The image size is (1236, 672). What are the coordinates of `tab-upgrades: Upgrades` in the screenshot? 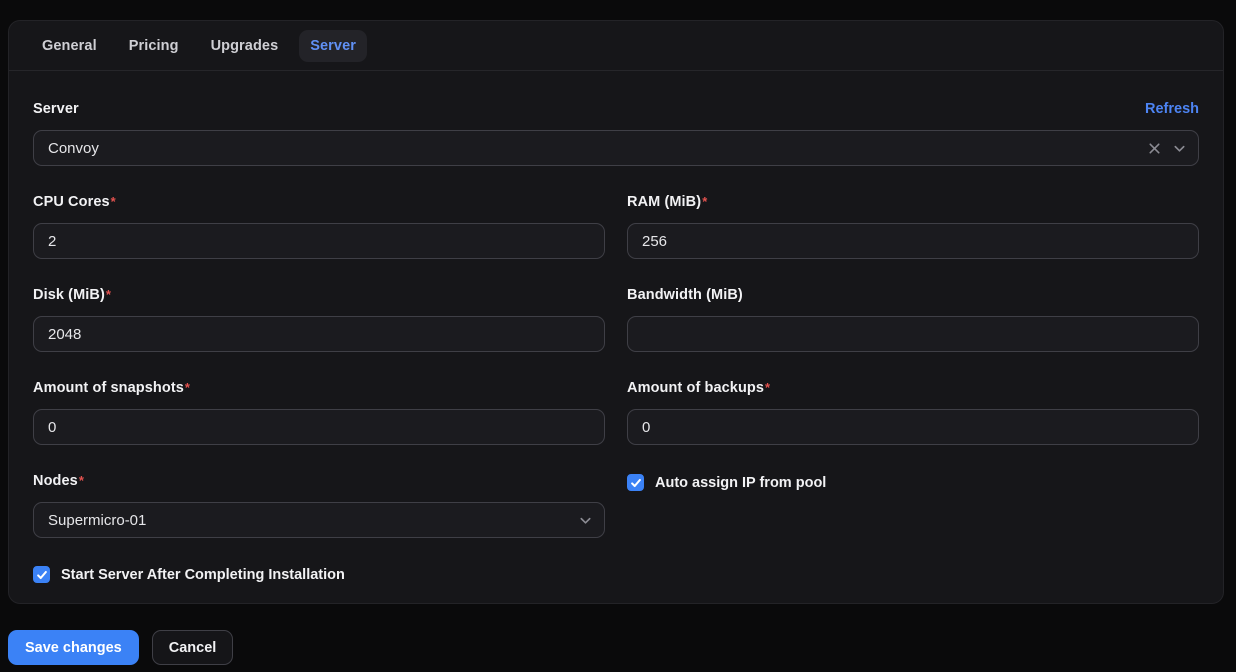 It's located at (245, 46).